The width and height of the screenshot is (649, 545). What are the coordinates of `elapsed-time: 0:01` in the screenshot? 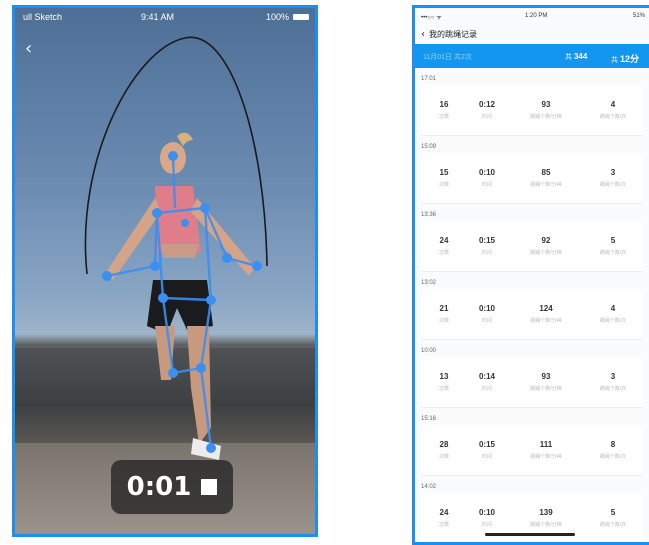 It's located at (159, 487).